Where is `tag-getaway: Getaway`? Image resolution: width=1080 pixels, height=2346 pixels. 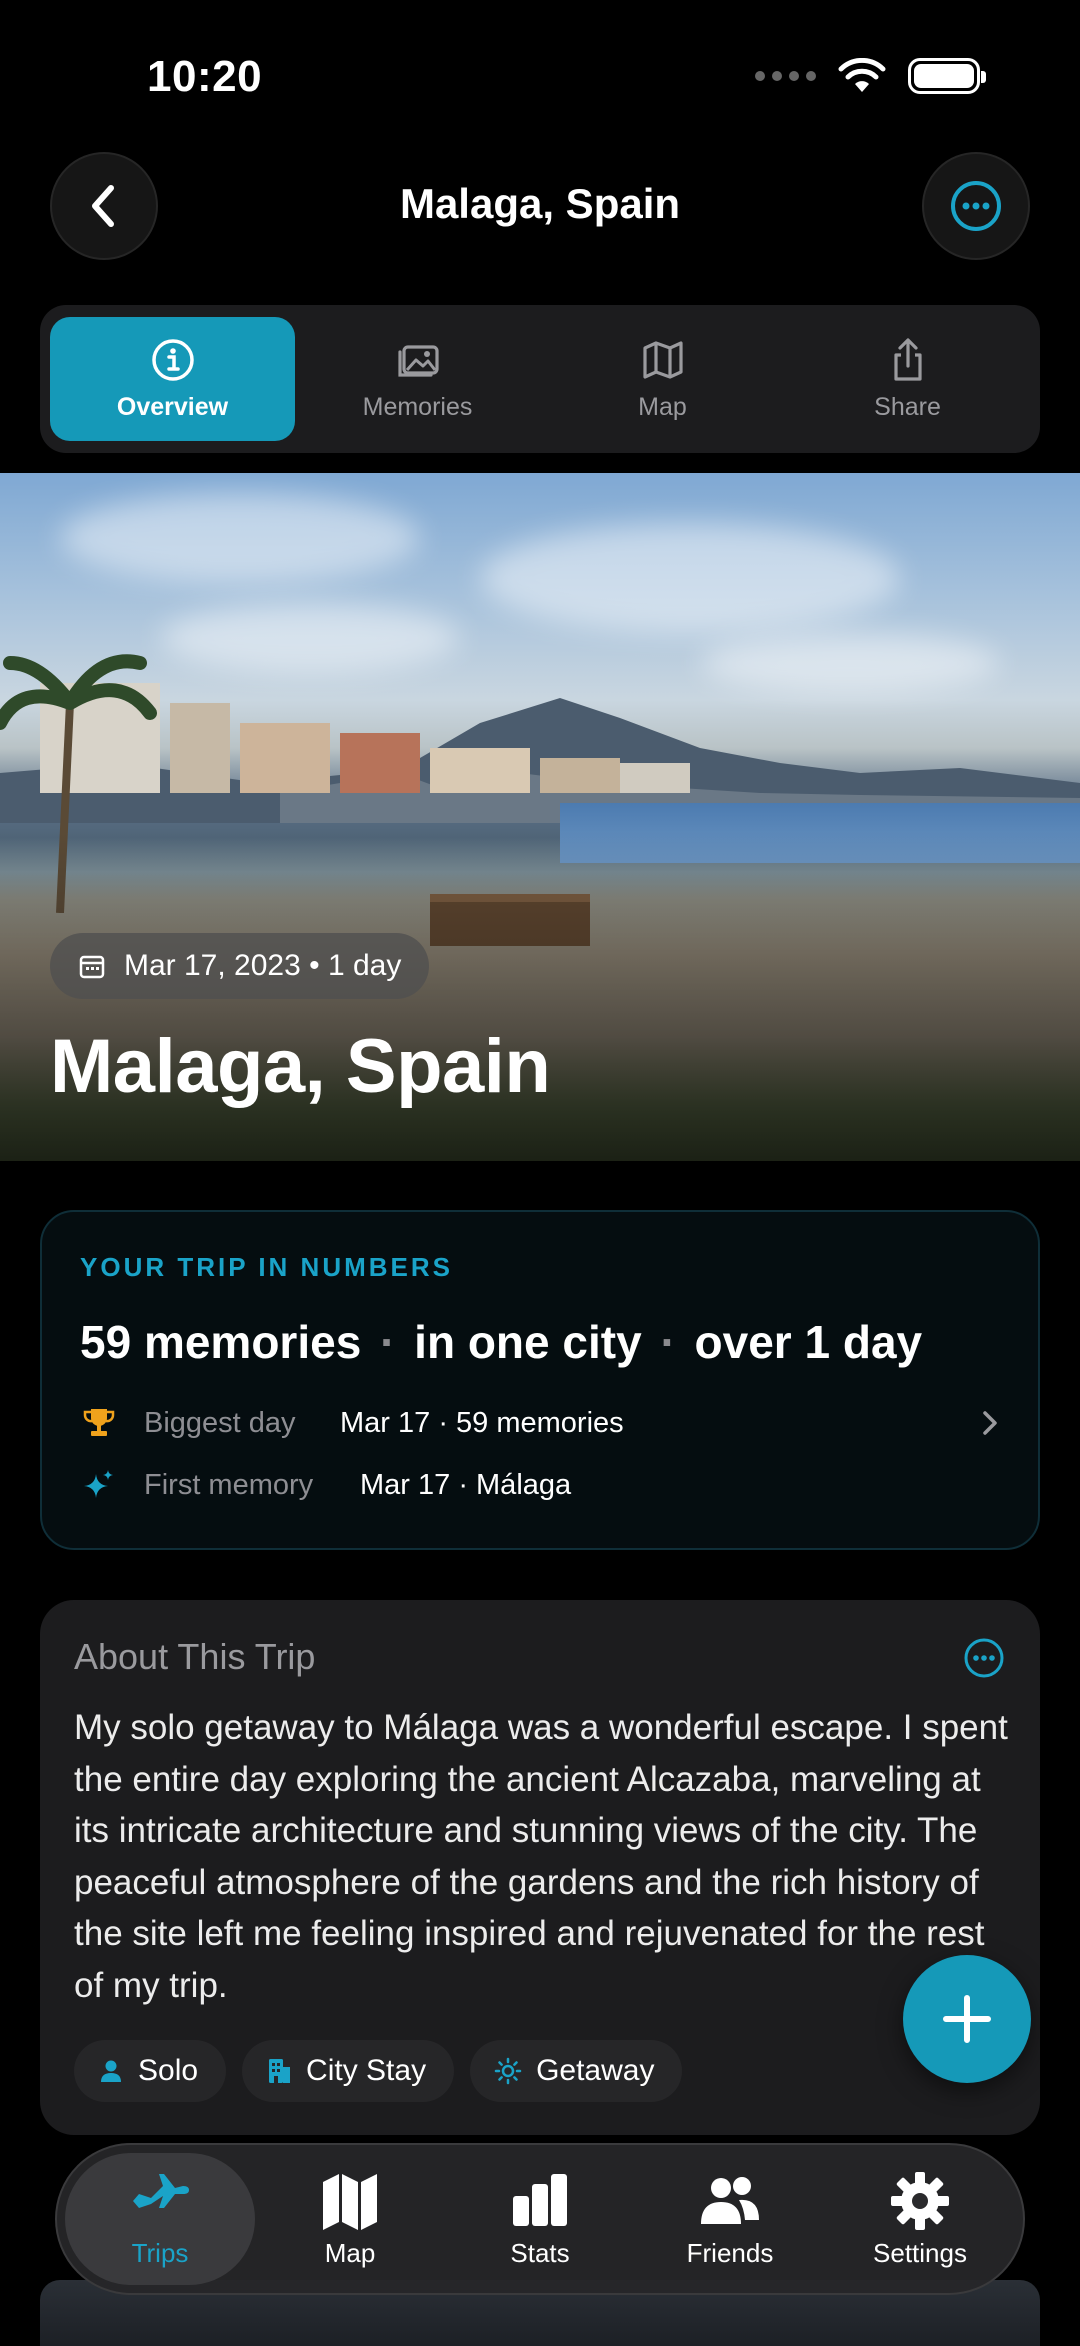 tag-getaway: Getaway is located at coordinates (576, 2071).